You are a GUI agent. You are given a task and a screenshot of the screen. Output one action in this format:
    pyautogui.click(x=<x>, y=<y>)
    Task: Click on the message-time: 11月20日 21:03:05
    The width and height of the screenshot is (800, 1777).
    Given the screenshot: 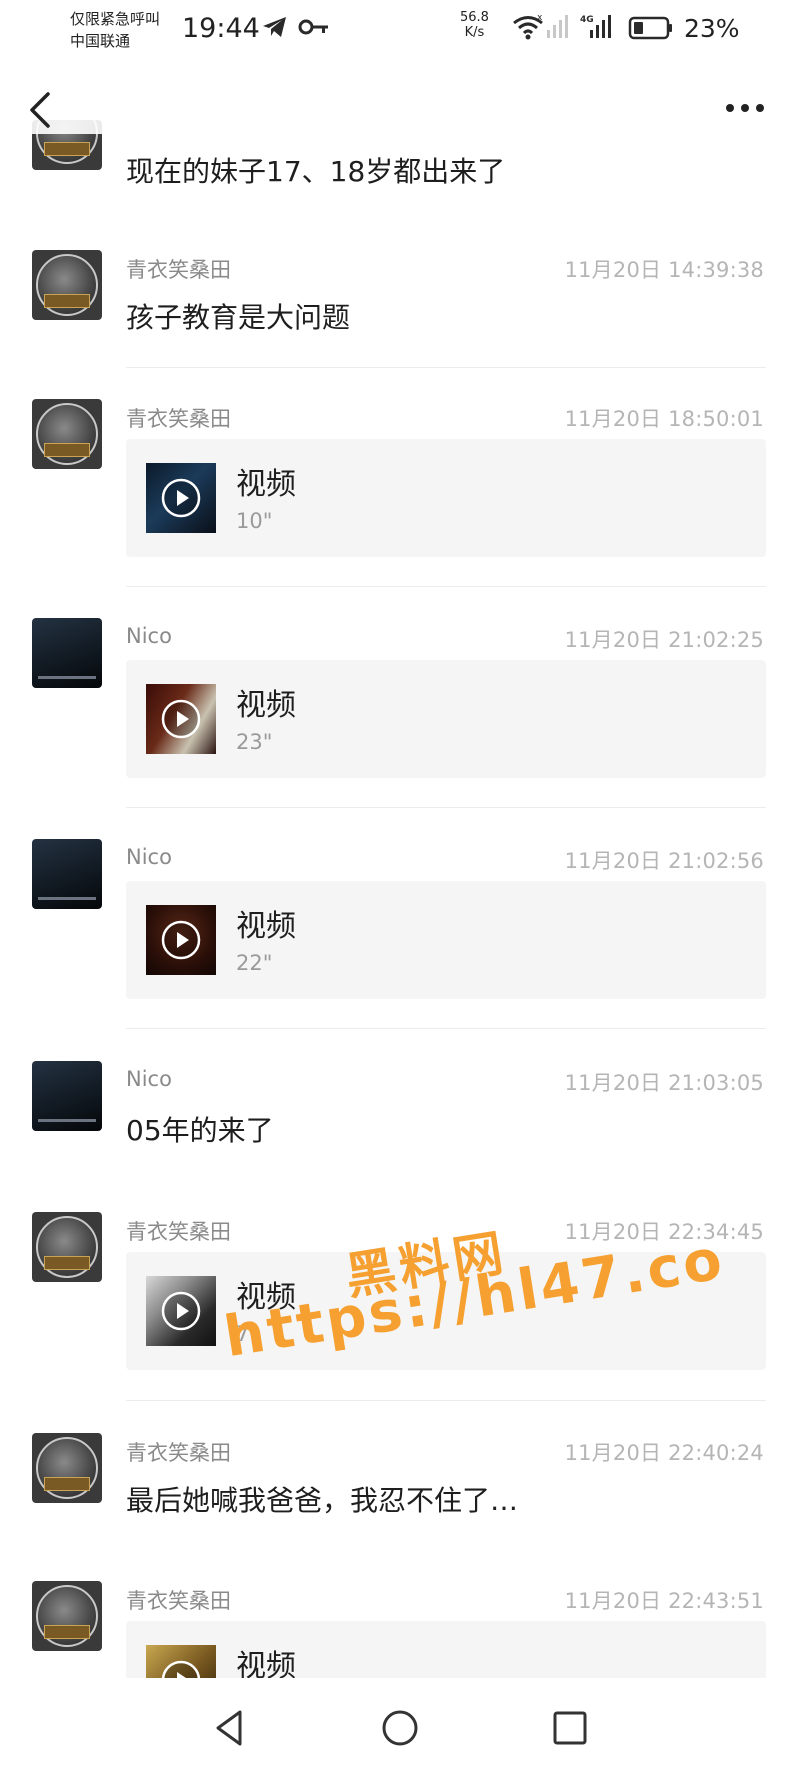 What is the action you would take?
    pyautogui.click(x=664, y=1083)
    